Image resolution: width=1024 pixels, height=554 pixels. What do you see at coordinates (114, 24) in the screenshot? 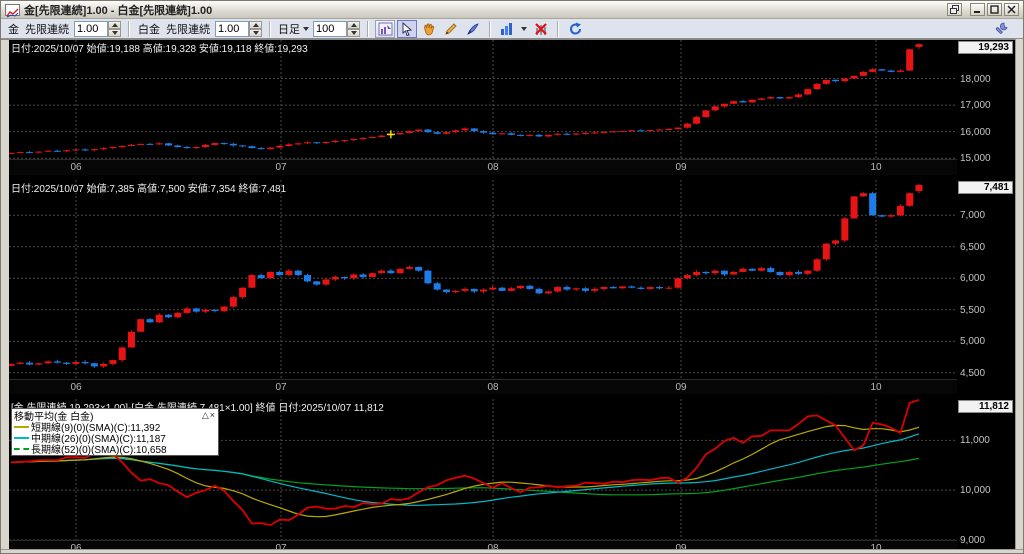
I see `gold-scale-up-button` at bounding box center [114, 24].